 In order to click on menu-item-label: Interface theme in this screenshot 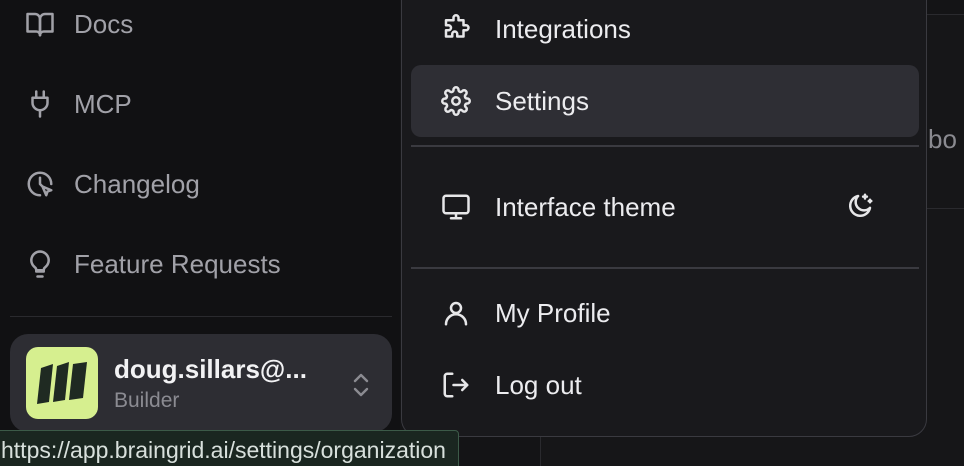, I will do `click(585, 206)`.